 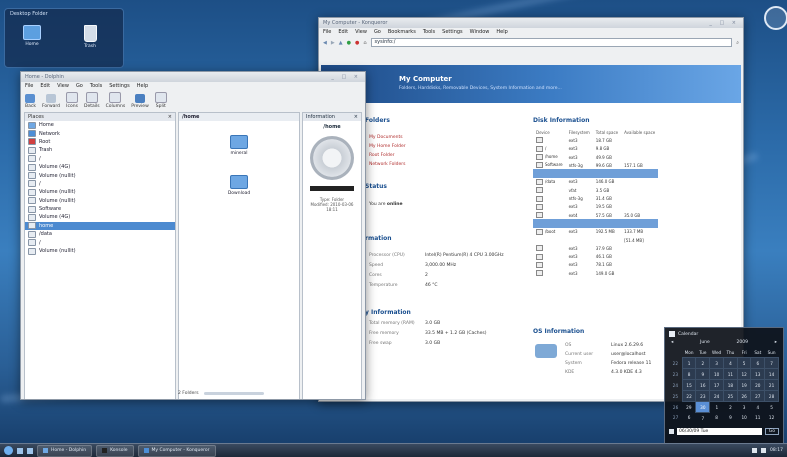 What do you see at coordinates (100, 142) in the screenshot?
I see `places-item: Root` at bounding box center [100, 142].